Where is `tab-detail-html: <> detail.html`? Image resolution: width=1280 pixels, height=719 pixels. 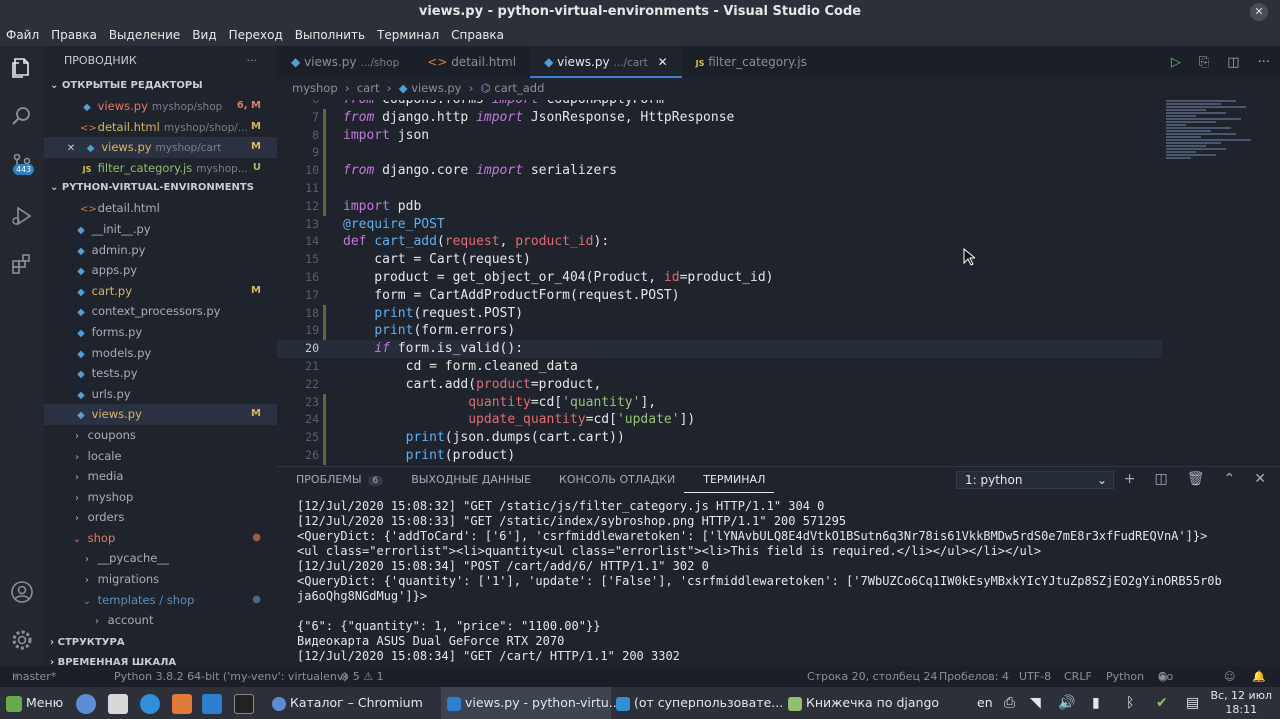 tab-detail-html: <> detail.html is located at coordinates (471, 62).